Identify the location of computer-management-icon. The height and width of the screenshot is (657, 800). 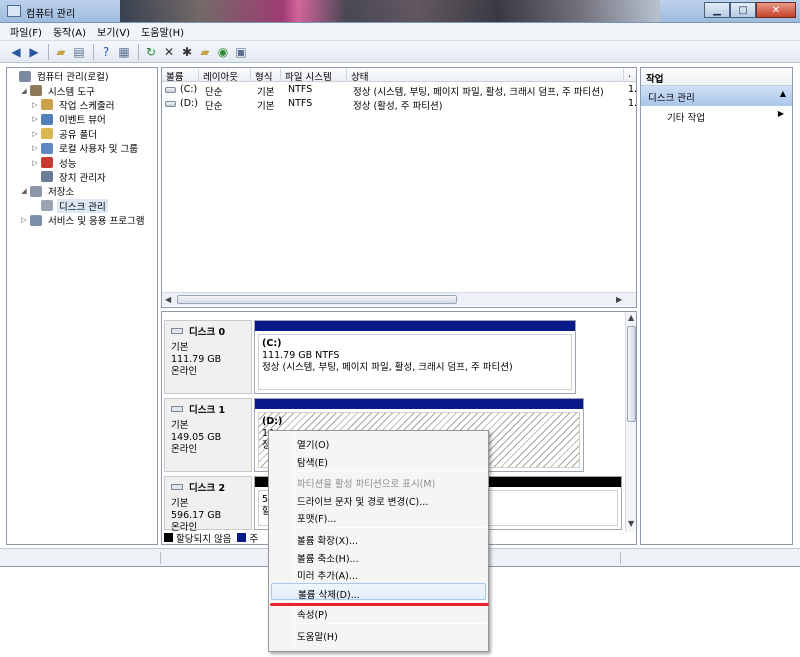
(14, 11).